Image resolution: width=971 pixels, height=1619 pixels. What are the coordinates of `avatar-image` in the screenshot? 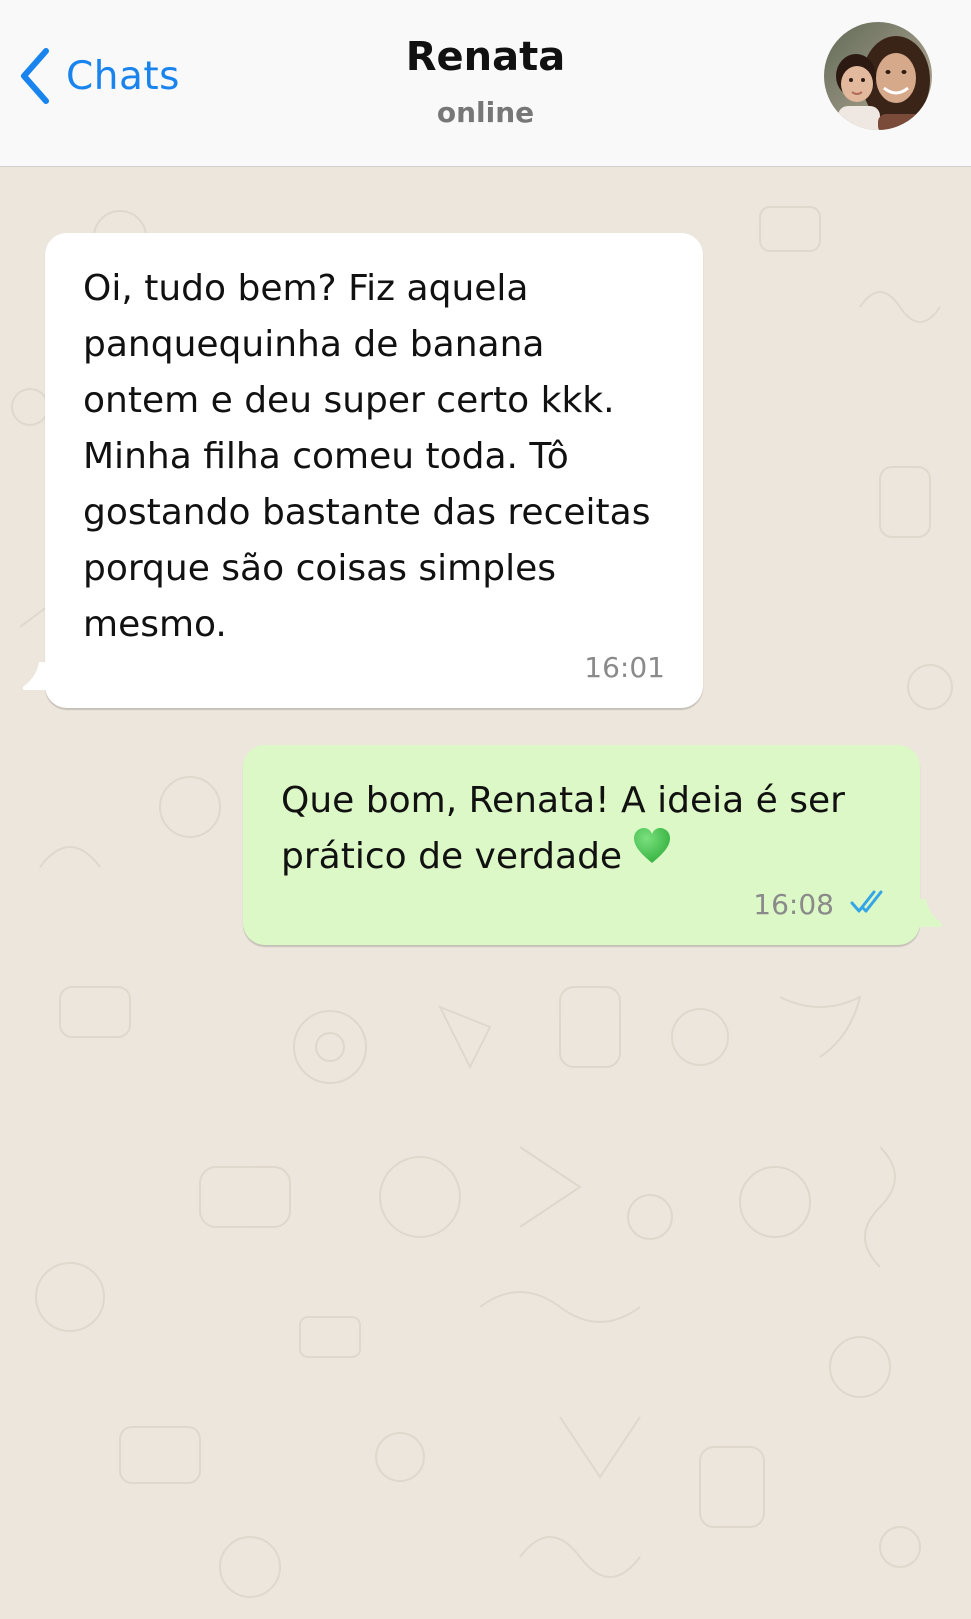 It's located at (878, 76).